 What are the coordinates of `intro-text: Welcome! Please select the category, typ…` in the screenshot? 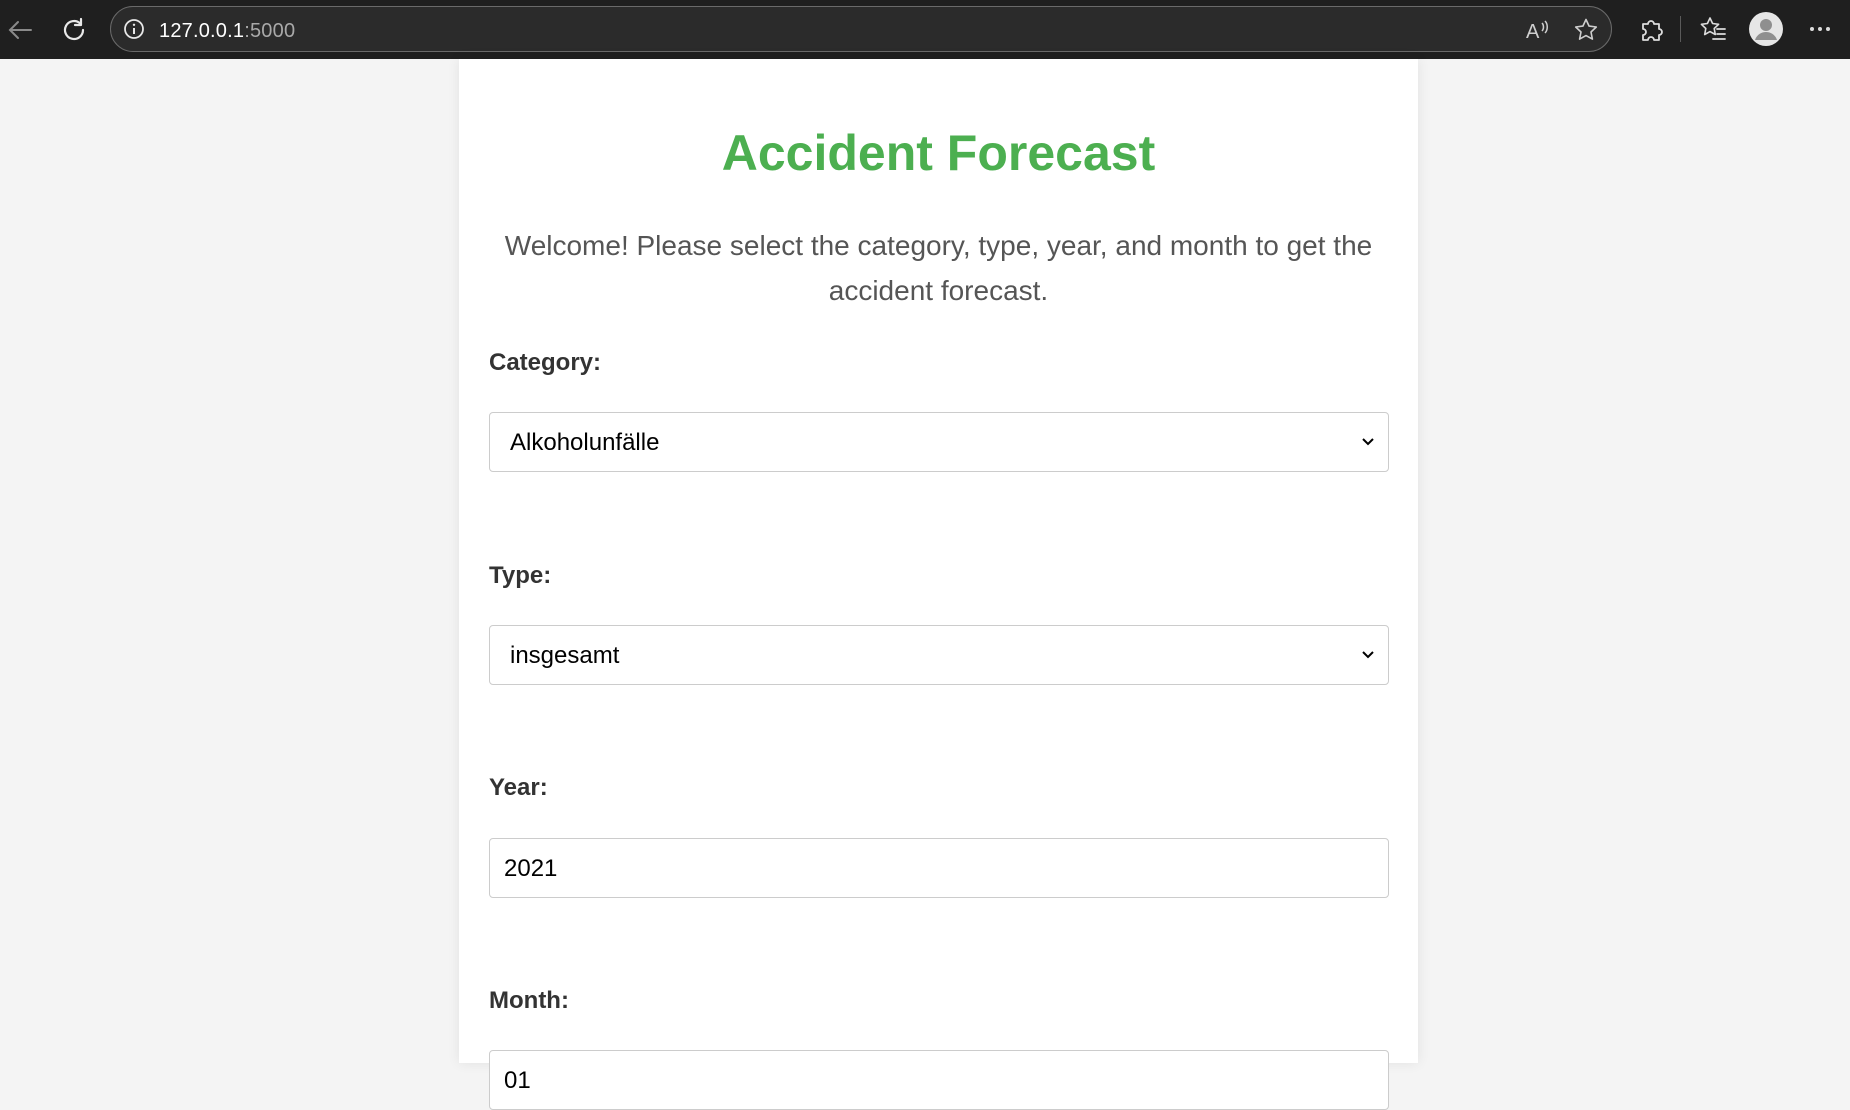 It's located at (938, 268).